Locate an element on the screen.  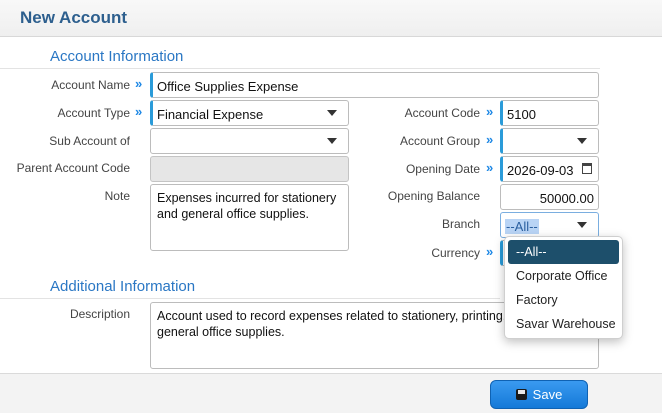
account-code-input: 5100 is located at coordinates (549, 113).